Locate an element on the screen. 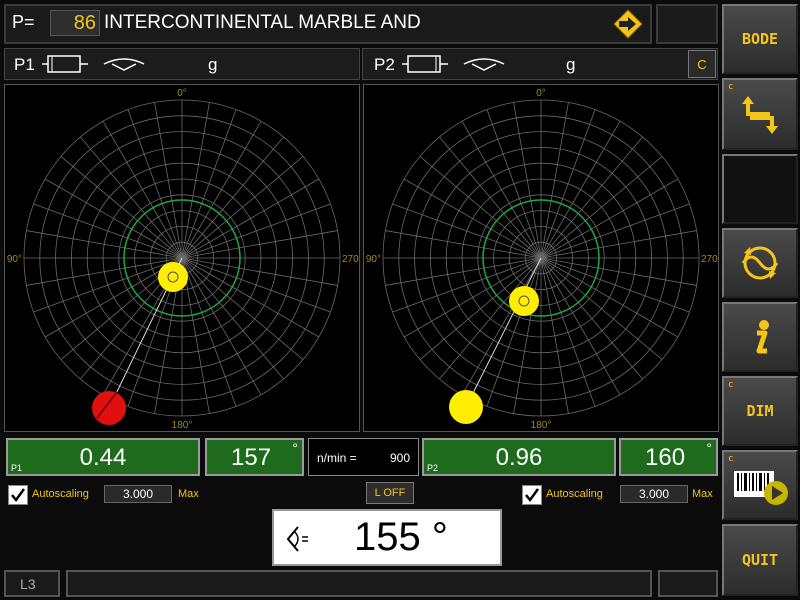 This screenshot has width=800, height=600. quit-button: QUIT is located at coordinates (760, 560).